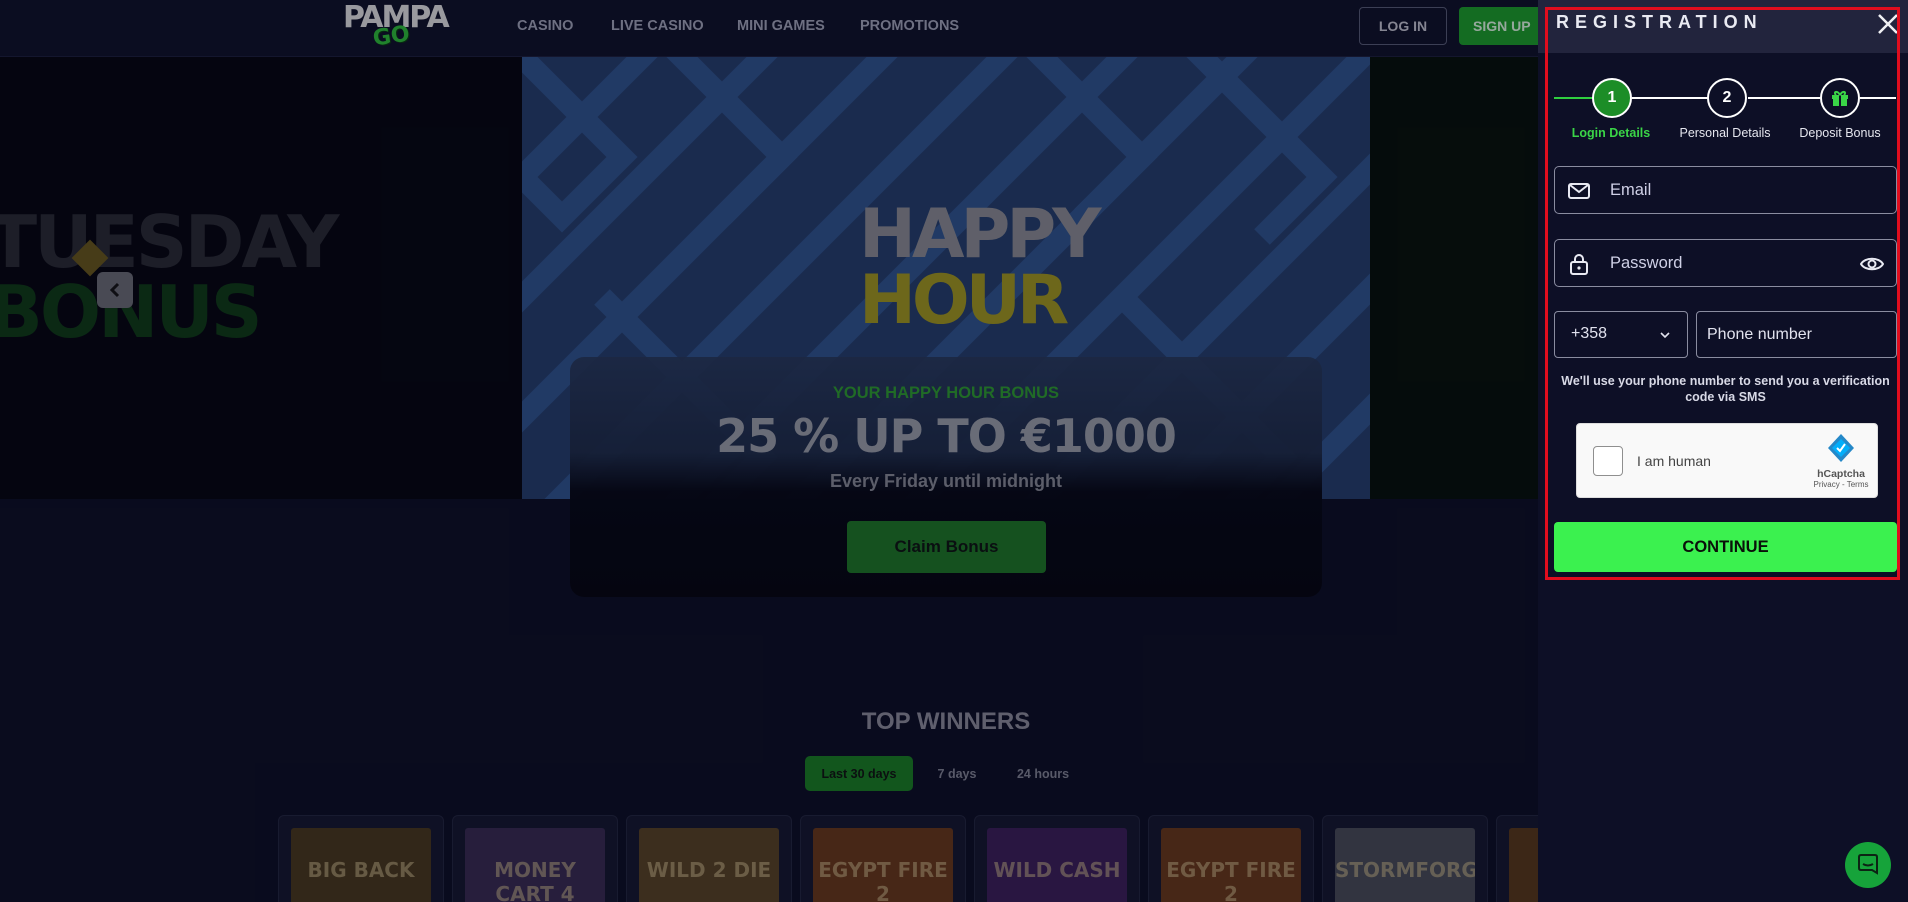  I want to click on tuesday-bonus-slide: TUESDAY BONUS, so click(261, 278).